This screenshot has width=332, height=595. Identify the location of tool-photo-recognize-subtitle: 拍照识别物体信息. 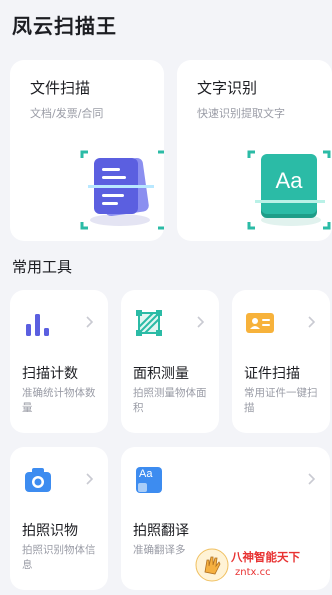
(59, 557).